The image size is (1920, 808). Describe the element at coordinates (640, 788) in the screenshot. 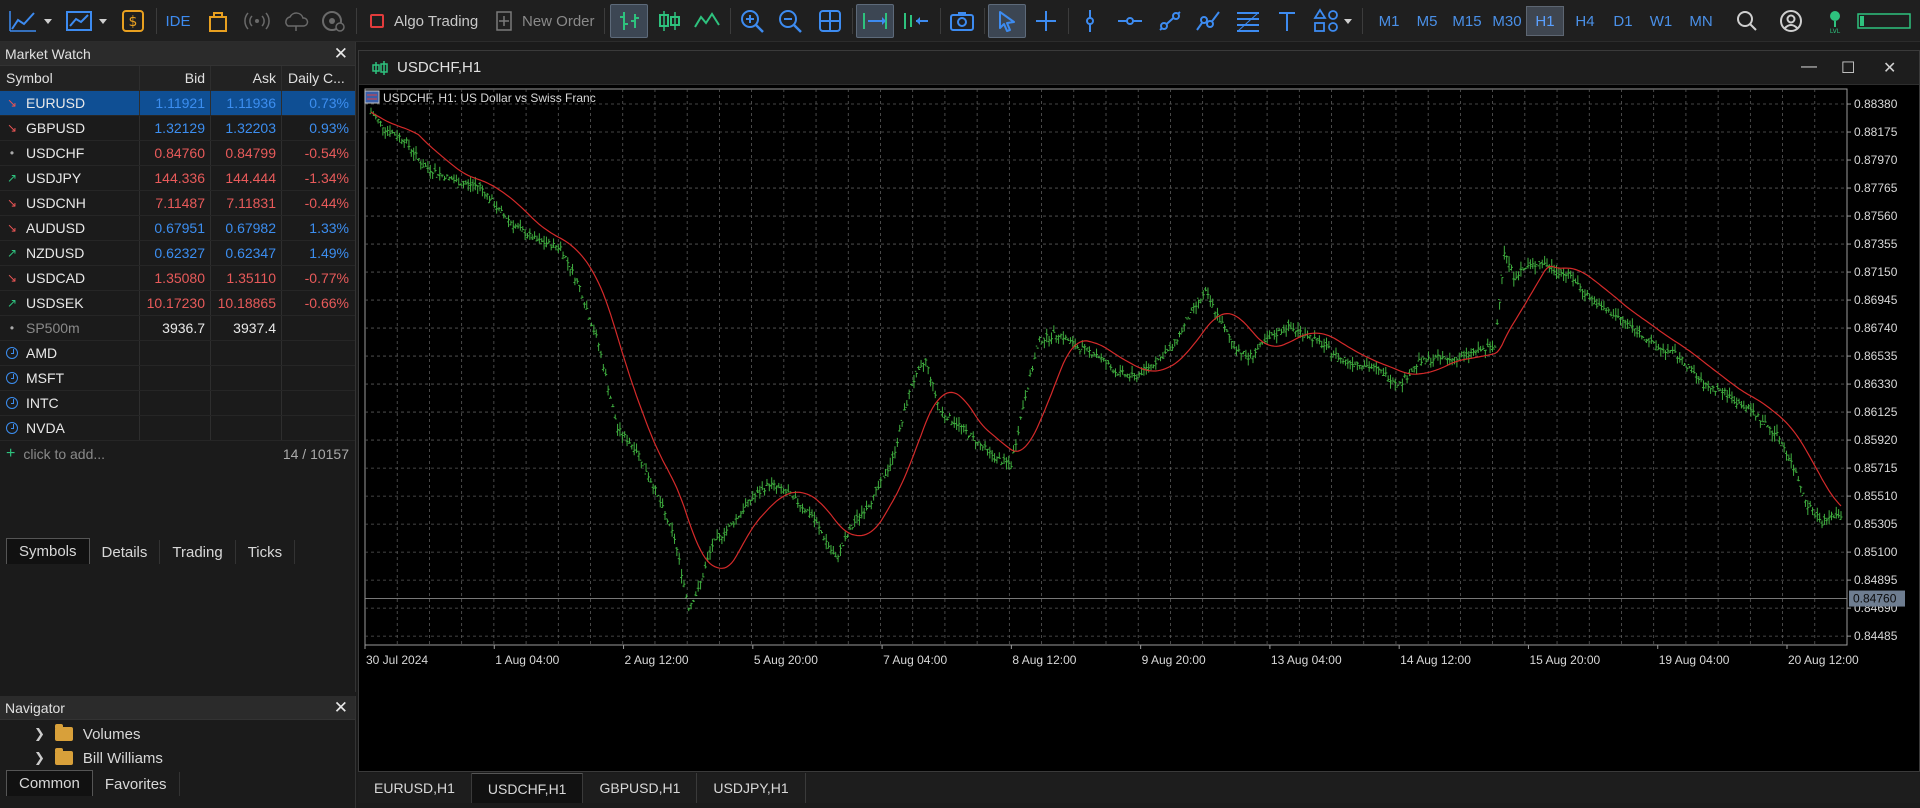

I see `chart-tab-gbpusd: GBPUSD,H1` at that location.